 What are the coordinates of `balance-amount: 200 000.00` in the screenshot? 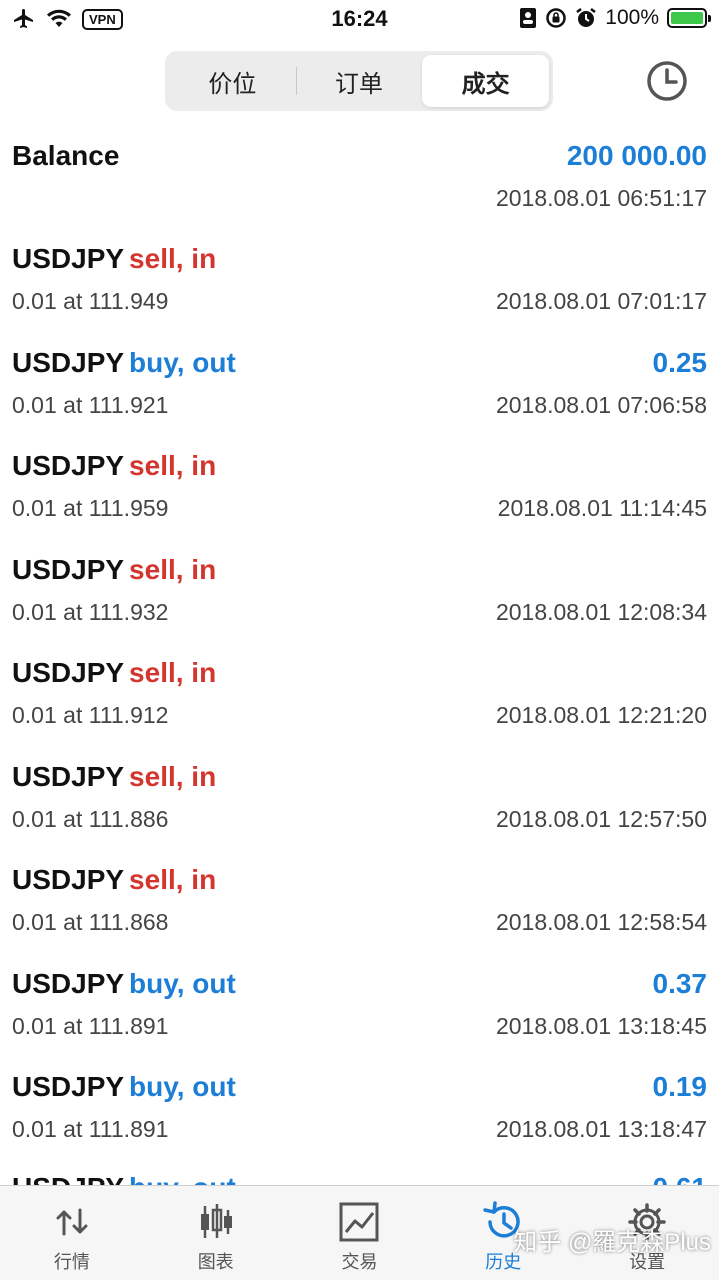 It's located at (636, 155).